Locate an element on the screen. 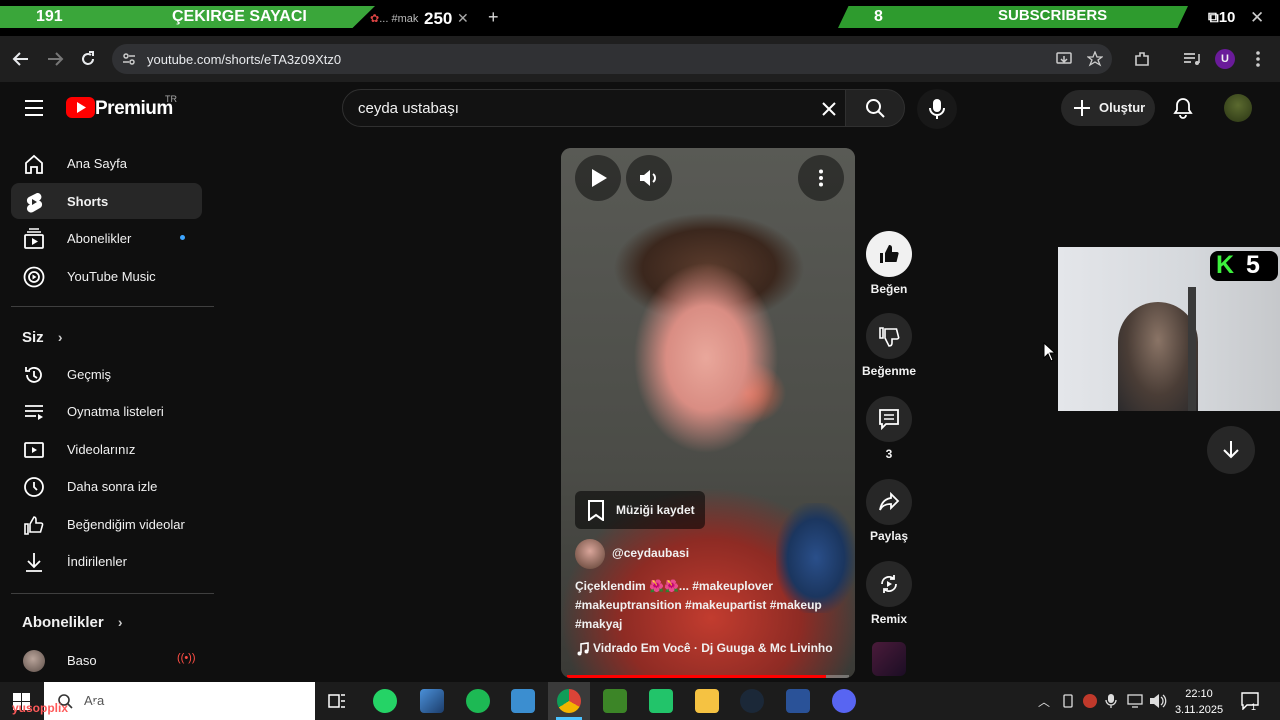  streaming-app-icon is located at coordinates (661, 701).